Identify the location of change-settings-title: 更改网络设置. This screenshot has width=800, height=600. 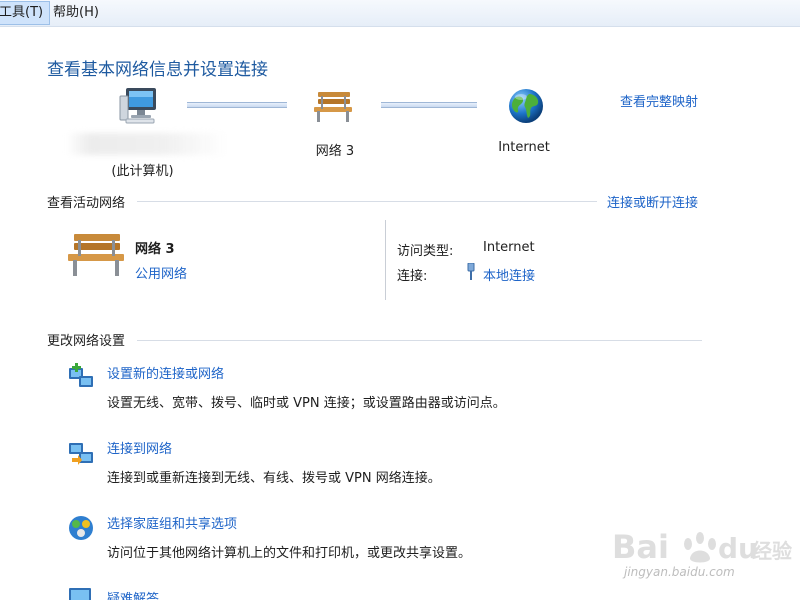
(86, 341).